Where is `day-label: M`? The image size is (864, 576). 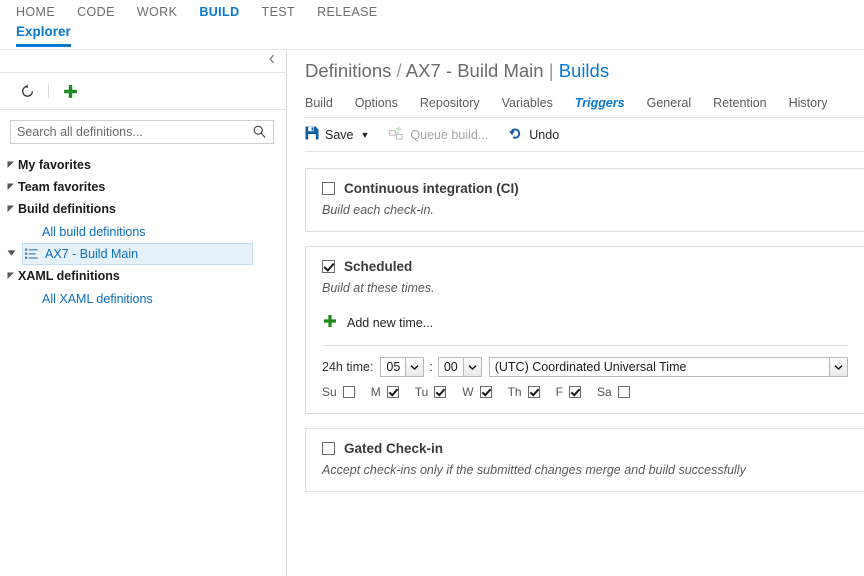 day-label: M is located at coordinates (375, 392).